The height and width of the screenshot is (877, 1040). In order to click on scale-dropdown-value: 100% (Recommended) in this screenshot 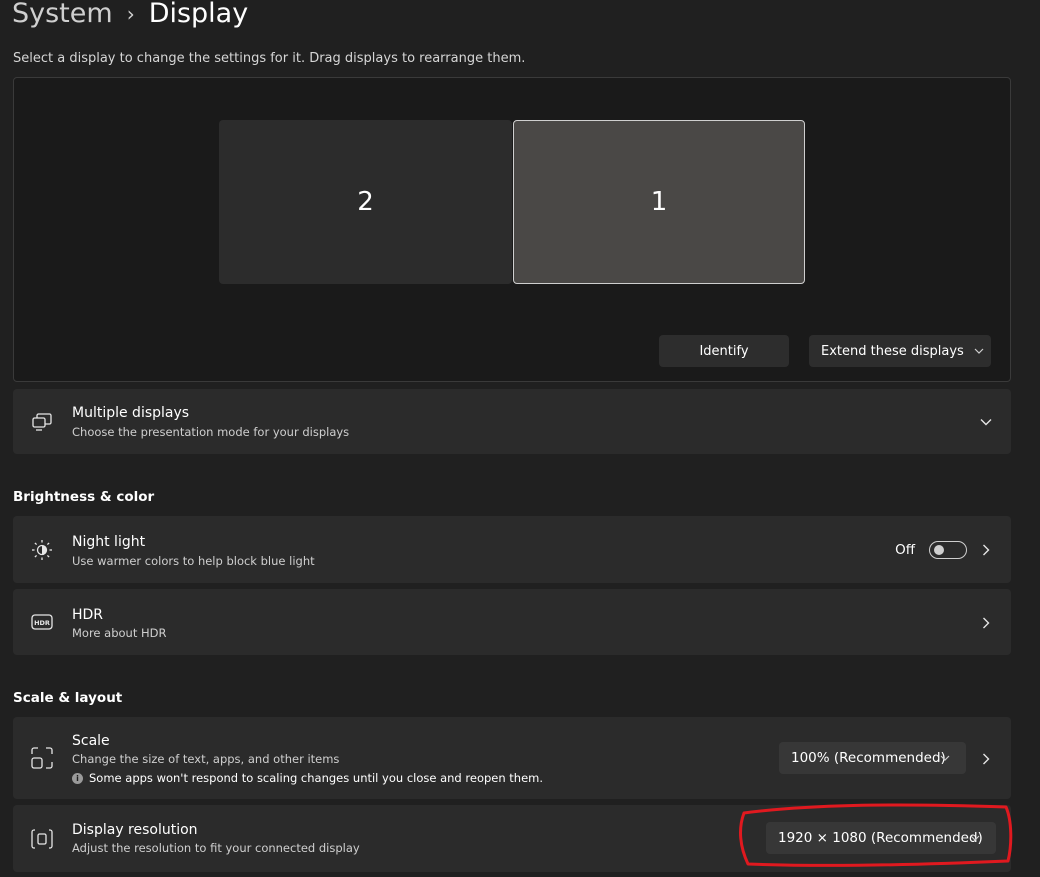, I will do `click(868, 758)`.